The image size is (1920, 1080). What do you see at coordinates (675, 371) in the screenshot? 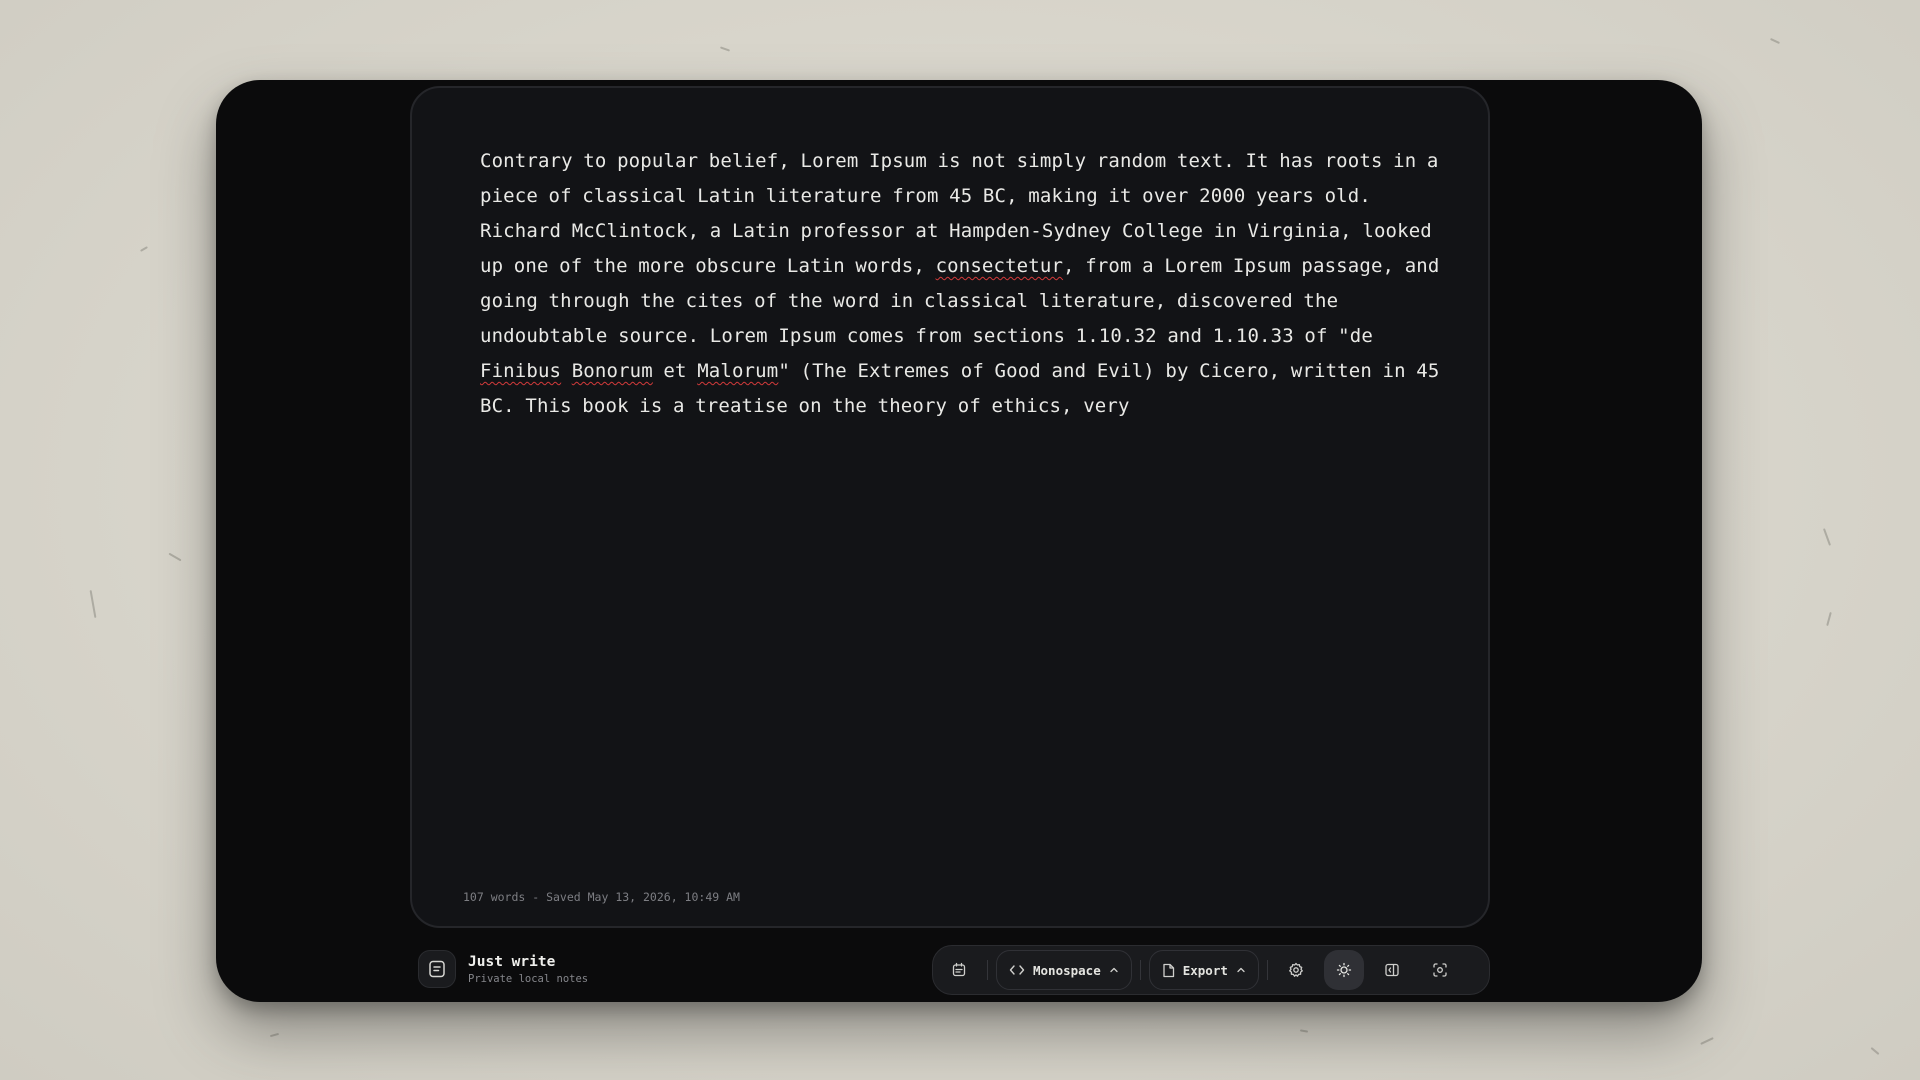
I see `editor-text-run: et` at bounding box center [675, 371].